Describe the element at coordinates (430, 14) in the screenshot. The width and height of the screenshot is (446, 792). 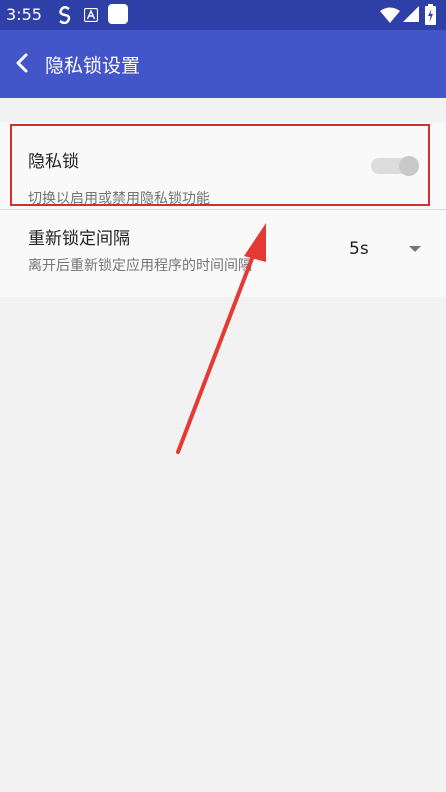
I see `battery-charging-icon` at that location.